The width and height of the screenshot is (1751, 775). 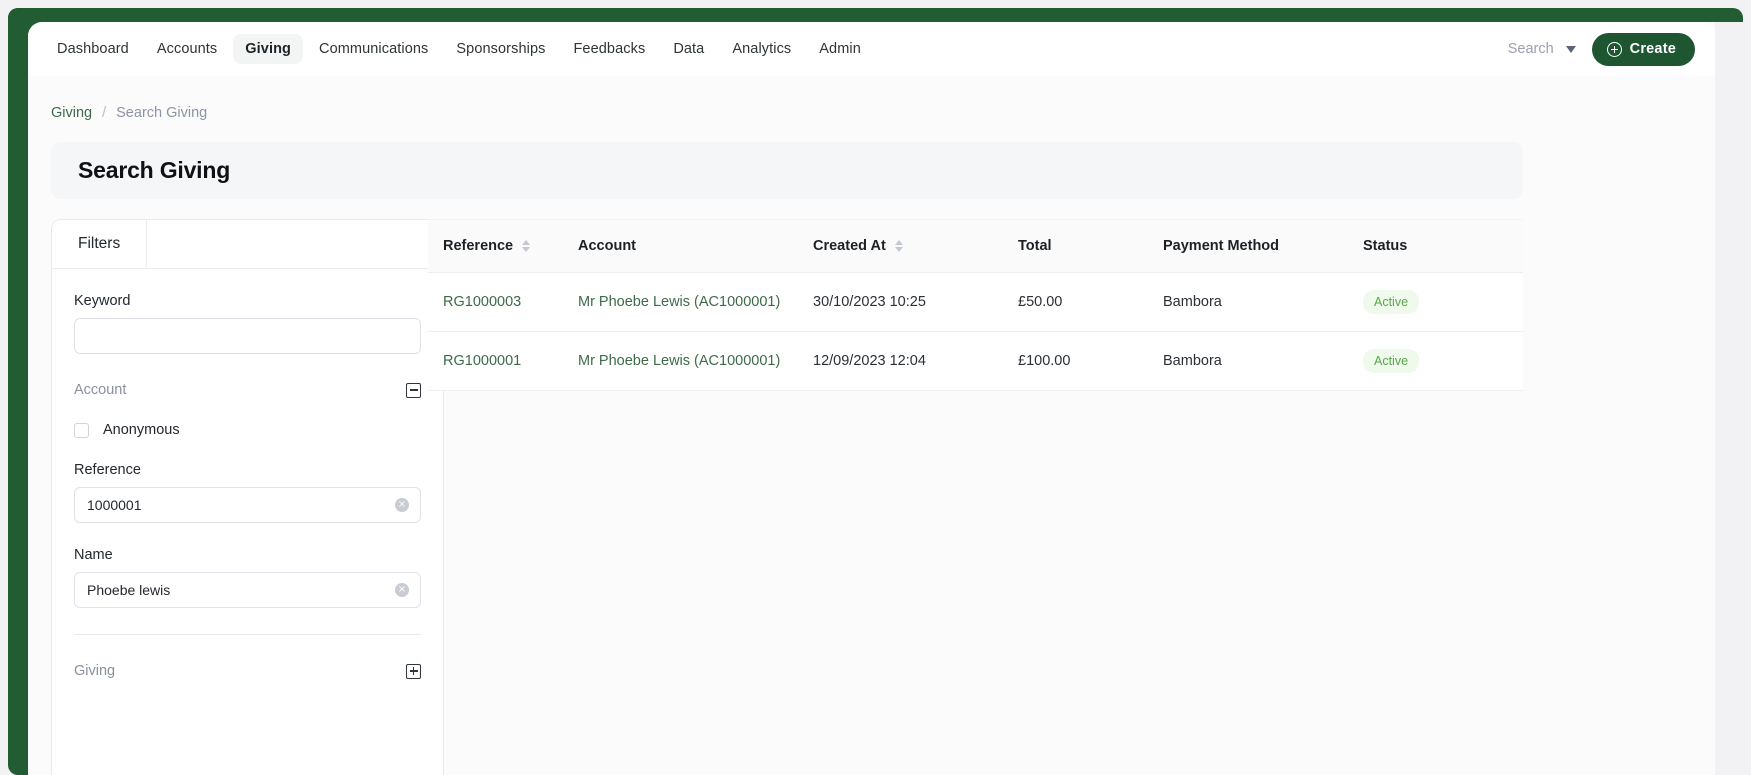 I want to click on cell-reference: RG1000003, so click(x=503, y=302).